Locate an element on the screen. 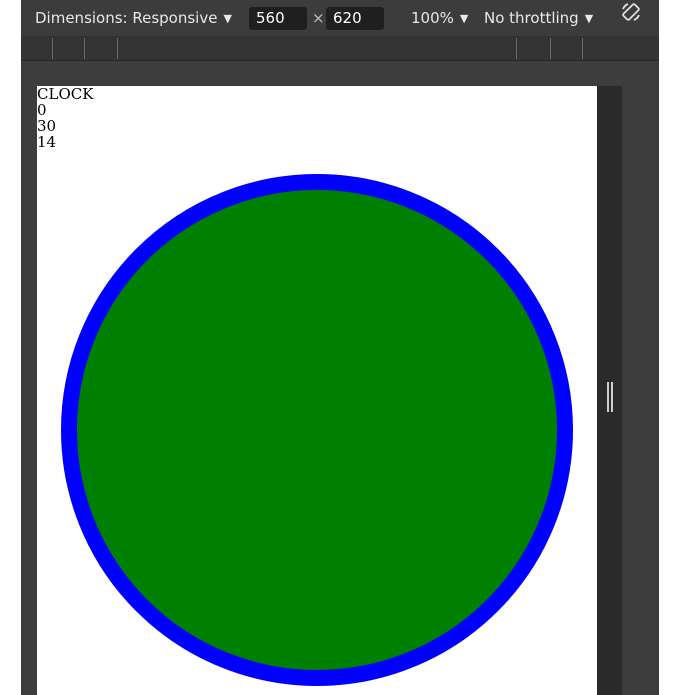  media-query-bar is located at coordinates (340, 48).